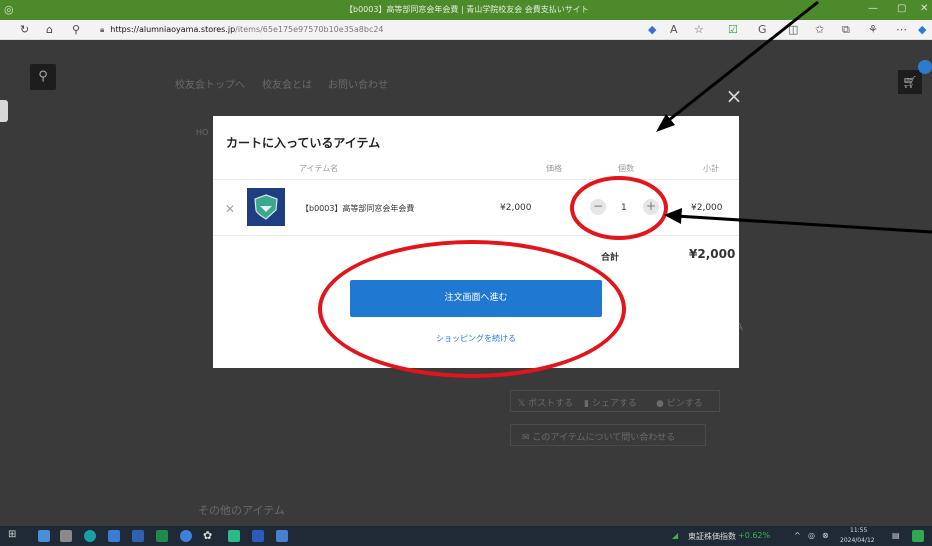 Image resolution: width=932 pixels, height=546 pixels. Describe the element at coordinates (12, 534) in the screenshot. I see `widgets-icon: ⊞` at that location.